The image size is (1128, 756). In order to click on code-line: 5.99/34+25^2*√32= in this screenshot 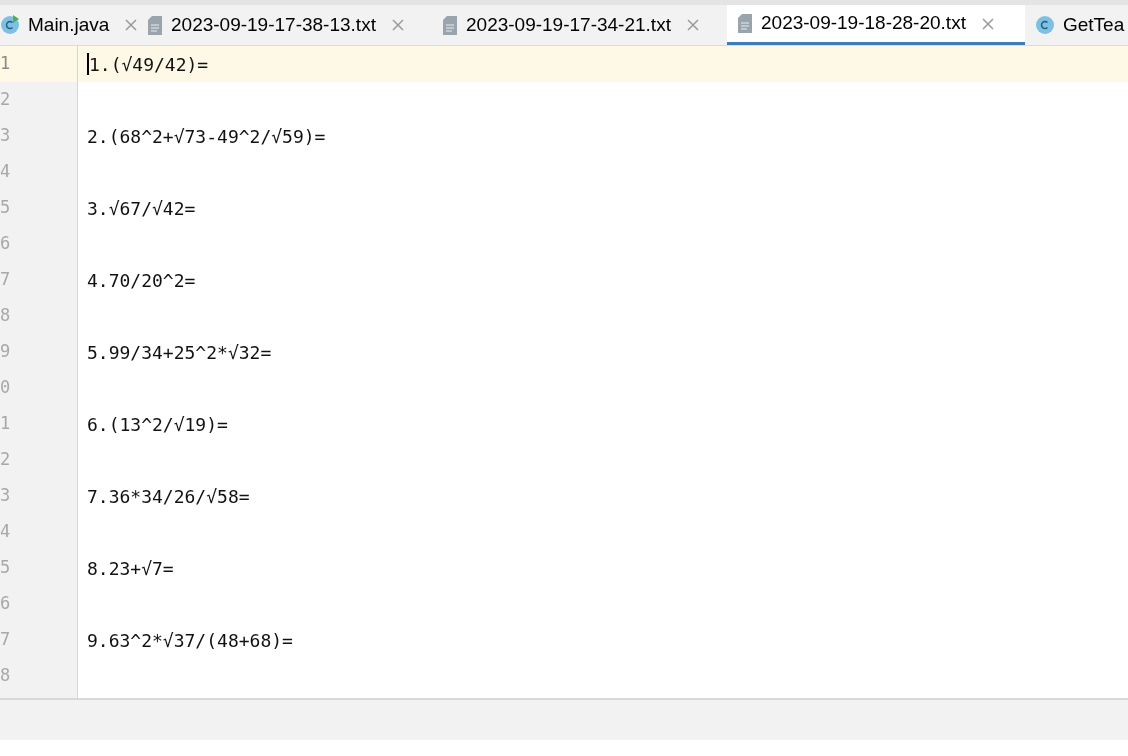, I will do `click(179, 352)`.